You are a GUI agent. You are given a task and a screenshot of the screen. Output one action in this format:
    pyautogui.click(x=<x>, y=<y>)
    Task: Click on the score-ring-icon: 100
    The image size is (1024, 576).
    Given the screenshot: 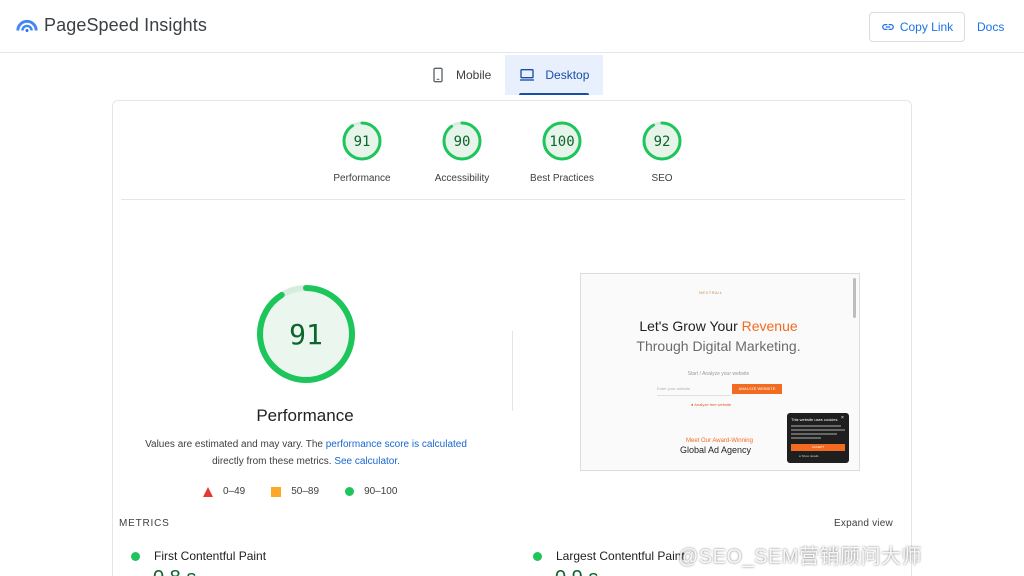 What is the action you would take?
    pyautogui.click(x=562, y=141)
    